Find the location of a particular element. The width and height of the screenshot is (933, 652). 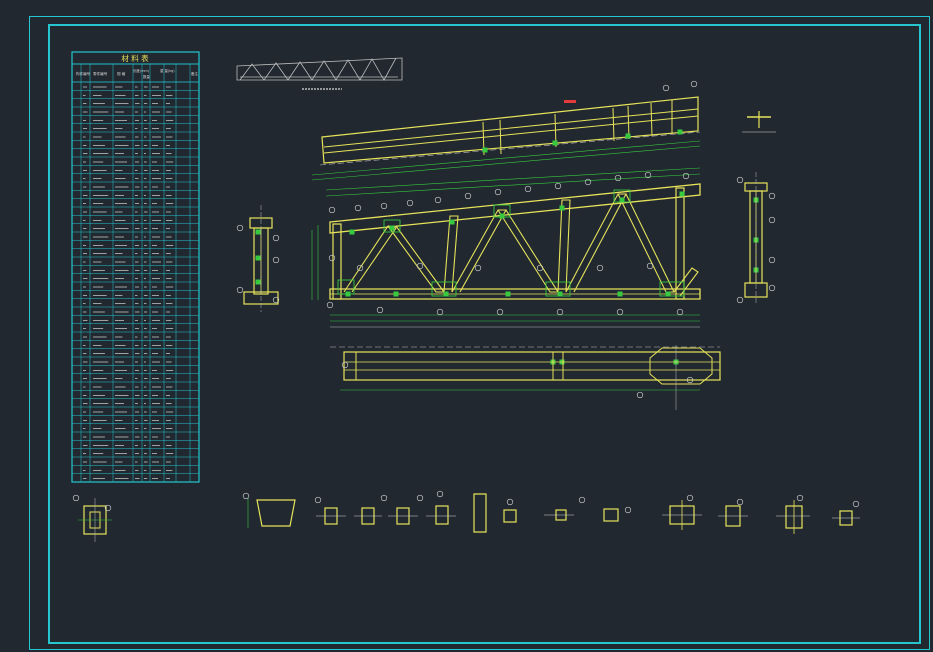

node-detail-bottom-left is located at coordinates (95, 520).